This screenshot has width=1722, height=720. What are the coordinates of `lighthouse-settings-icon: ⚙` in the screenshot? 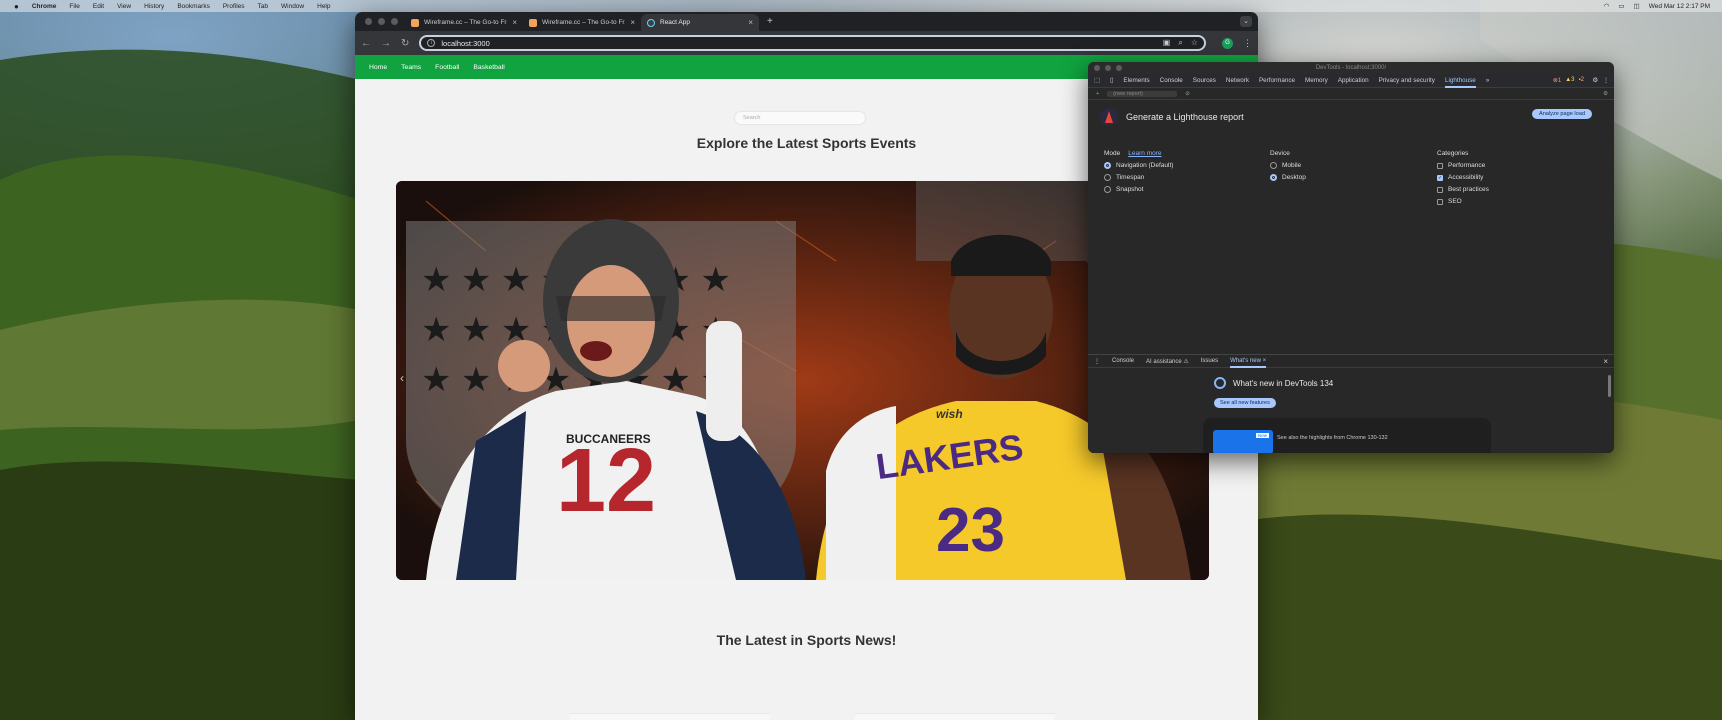 It's located at (1605, 94).